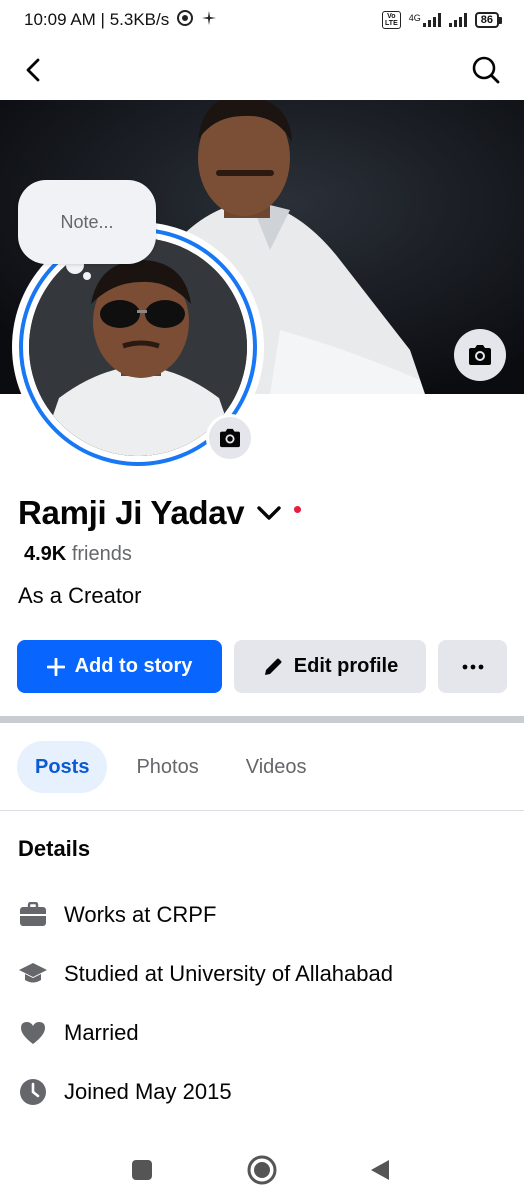  I want to click on edit-cover-photo-button, so click(480, 355).